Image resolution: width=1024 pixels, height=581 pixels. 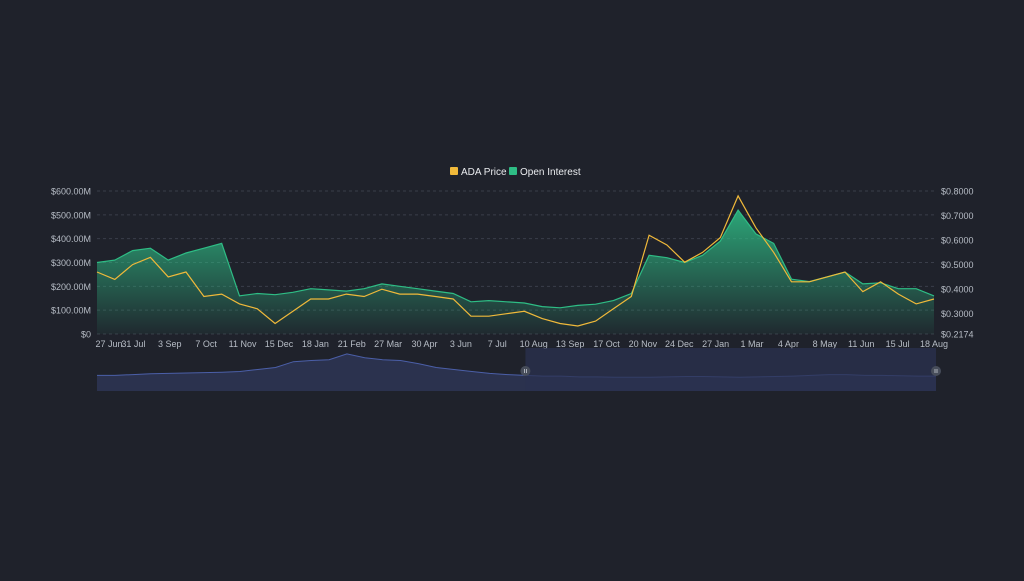 I want to click on legend-item-ada-price: ADA Price, so click(x=478, y=172).